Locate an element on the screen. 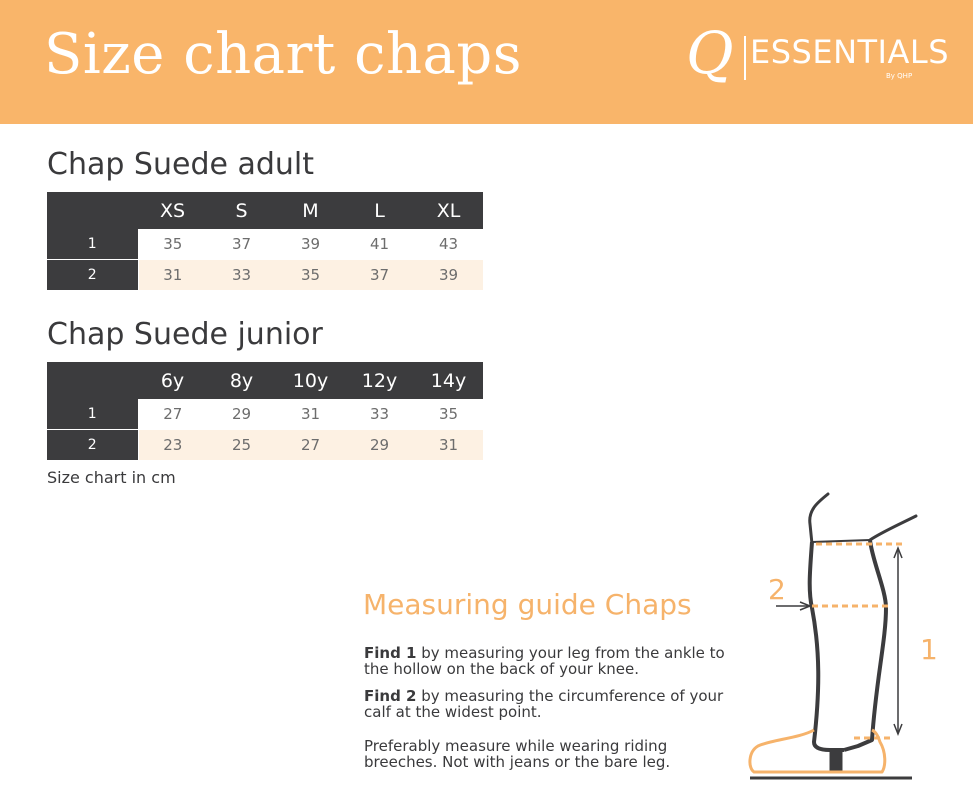 This screenshot has width=973, height=791. logo-q-mark: Q is located at coordinates (710, 53).